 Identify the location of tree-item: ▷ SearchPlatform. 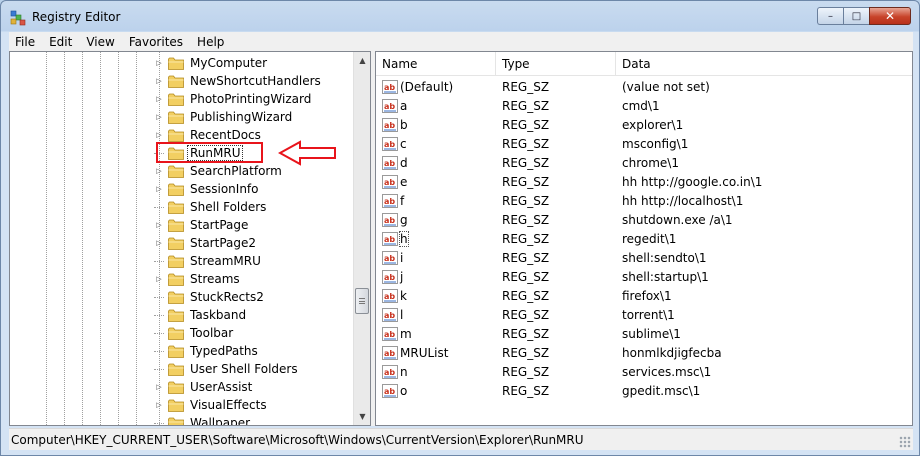
(219, 171).